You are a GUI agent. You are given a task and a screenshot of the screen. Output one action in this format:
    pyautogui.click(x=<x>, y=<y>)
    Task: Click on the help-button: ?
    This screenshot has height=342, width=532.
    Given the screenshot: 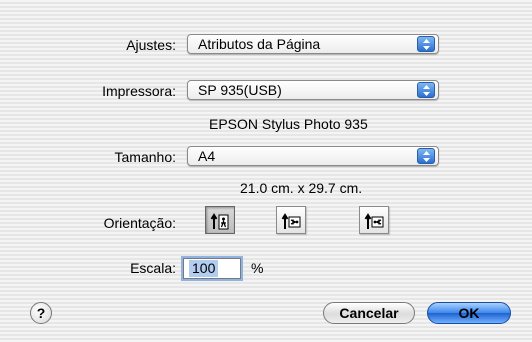 What is the action you would take?
    pyautogui.click(x=41, y=313)
    